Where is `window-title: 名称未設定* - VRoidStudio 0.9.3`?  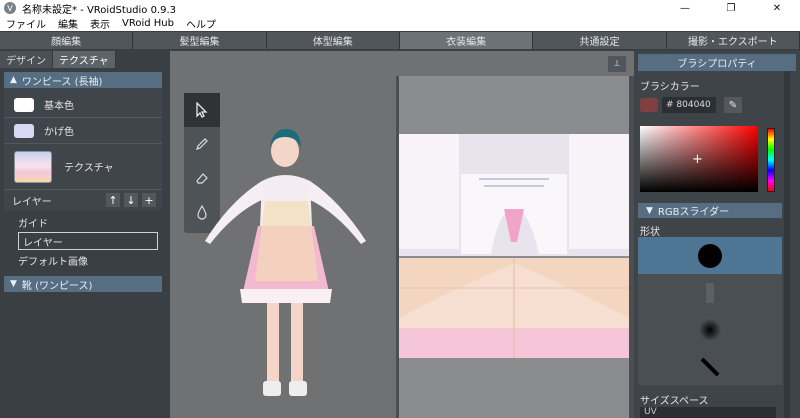 window-title: 名称未設定* - VRoidStudio 0.9.3 is located at coordinates (99, 10).